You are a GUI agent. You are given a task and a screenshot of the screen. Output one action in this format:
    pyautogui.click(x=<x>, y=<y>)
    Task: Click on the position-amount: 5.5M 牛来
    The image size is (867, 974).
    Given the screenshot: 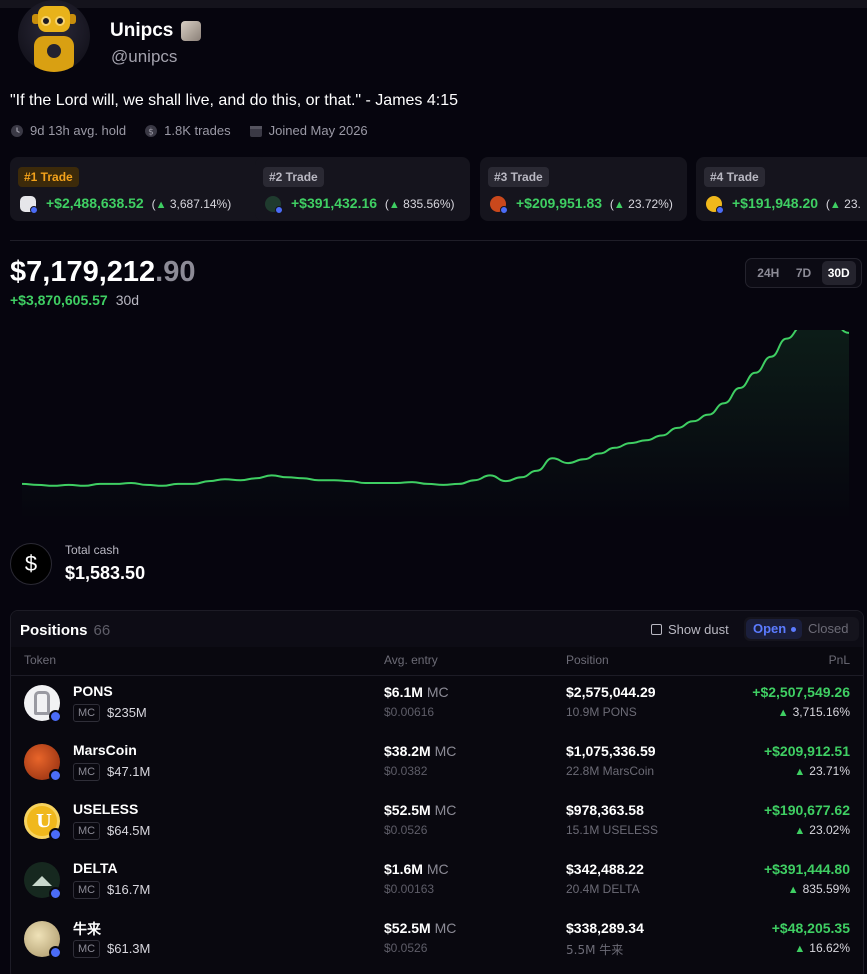 What is the action you would take?
    pyautogui.click(x=595, y=950)
    